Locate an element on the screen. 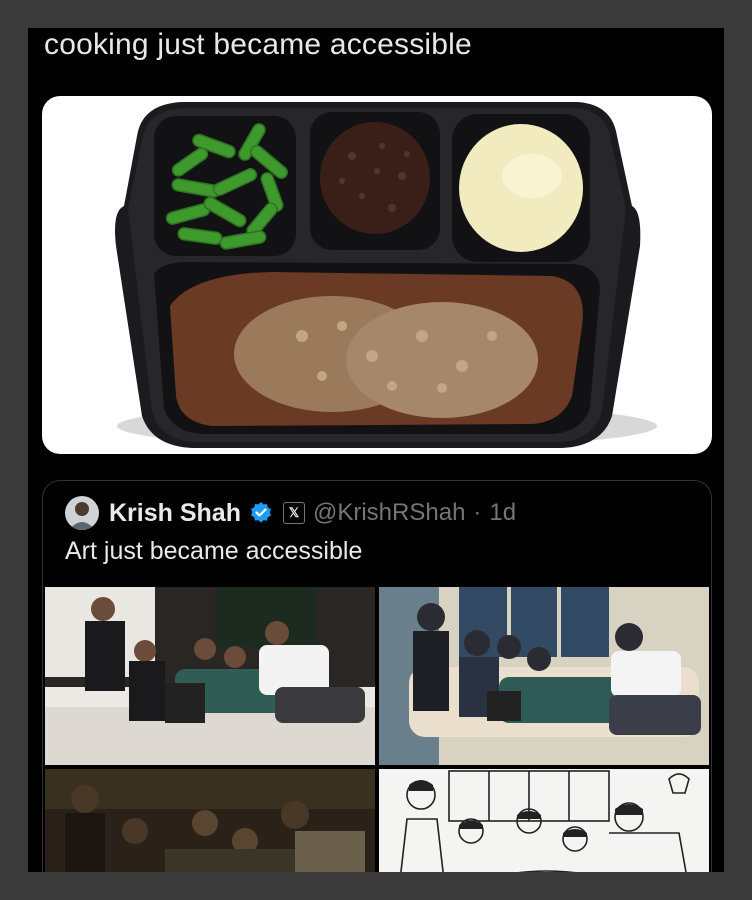  avatar-icon is located at coordinates (82, 513).